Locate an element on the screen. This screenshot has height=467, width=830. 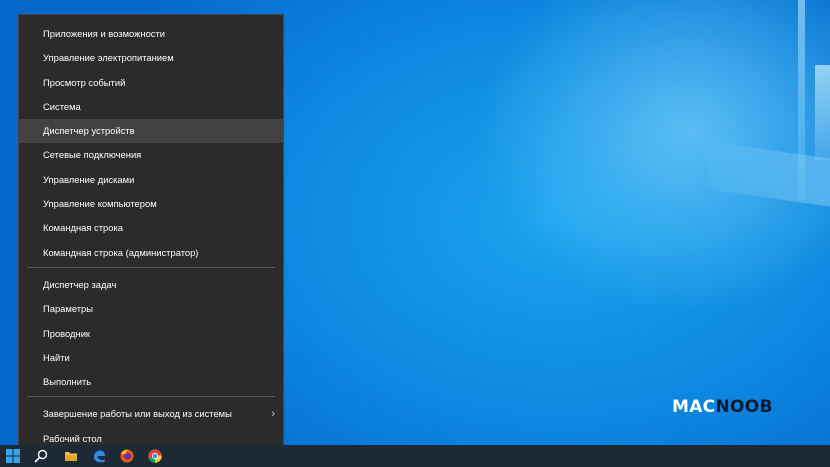
chrome-icon is located at coordinates (155, 456).